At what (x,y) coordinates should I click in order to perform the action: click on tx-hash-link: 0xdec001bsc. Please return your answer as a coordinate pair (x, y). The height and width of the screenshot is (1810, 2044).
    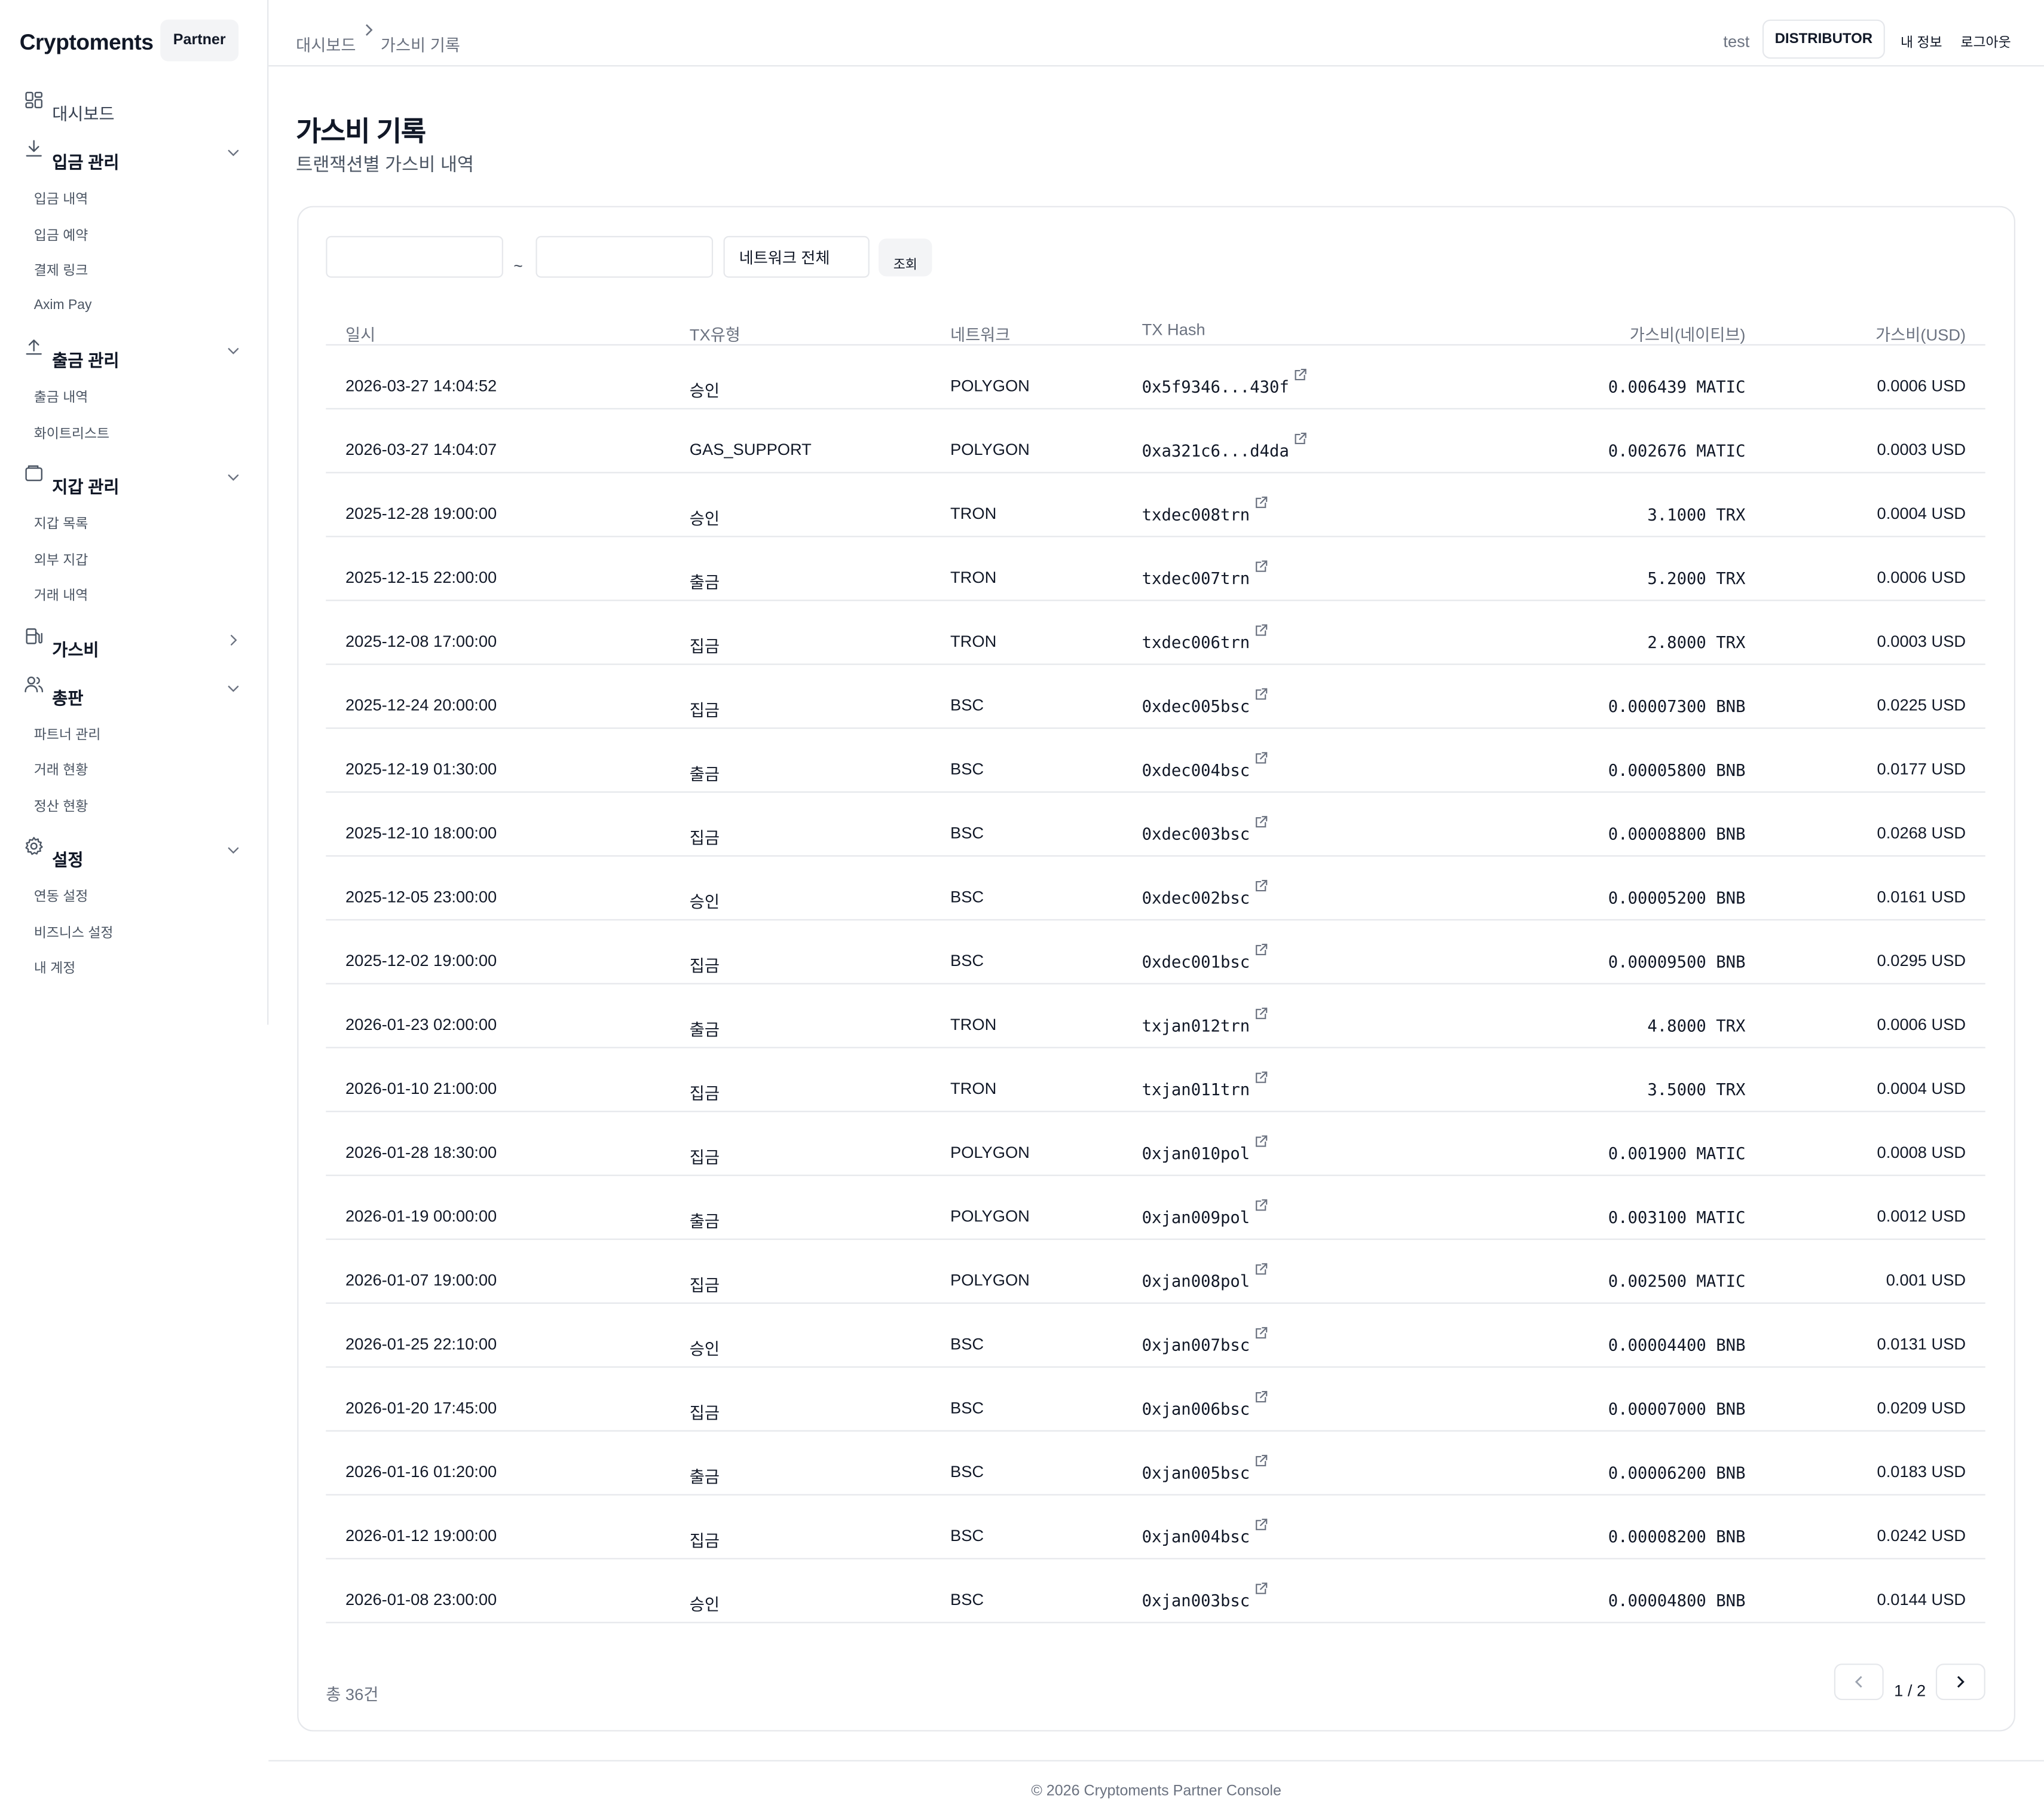
    Looking at the image, I should click on (1196, 961).